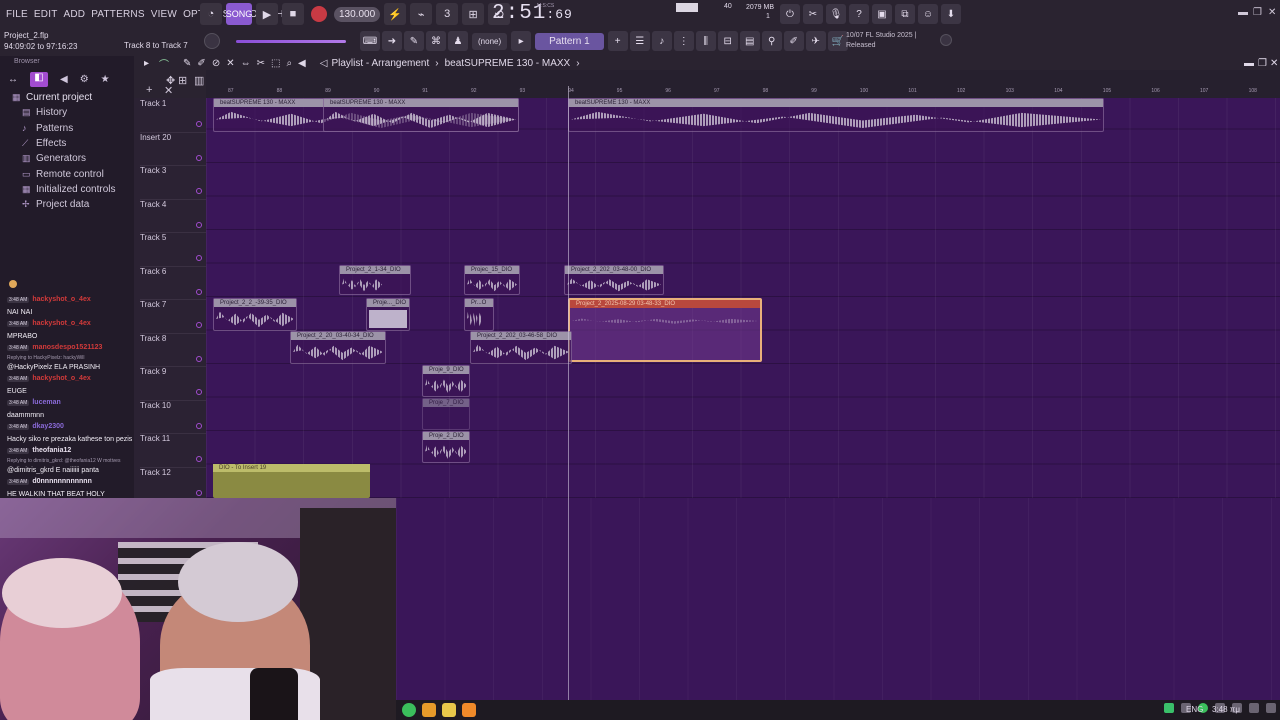  What do you see at coordinates (302, 63) in the screenshot?
I see `playback-tool-icon: ◀` at bounding box center [302, 63].